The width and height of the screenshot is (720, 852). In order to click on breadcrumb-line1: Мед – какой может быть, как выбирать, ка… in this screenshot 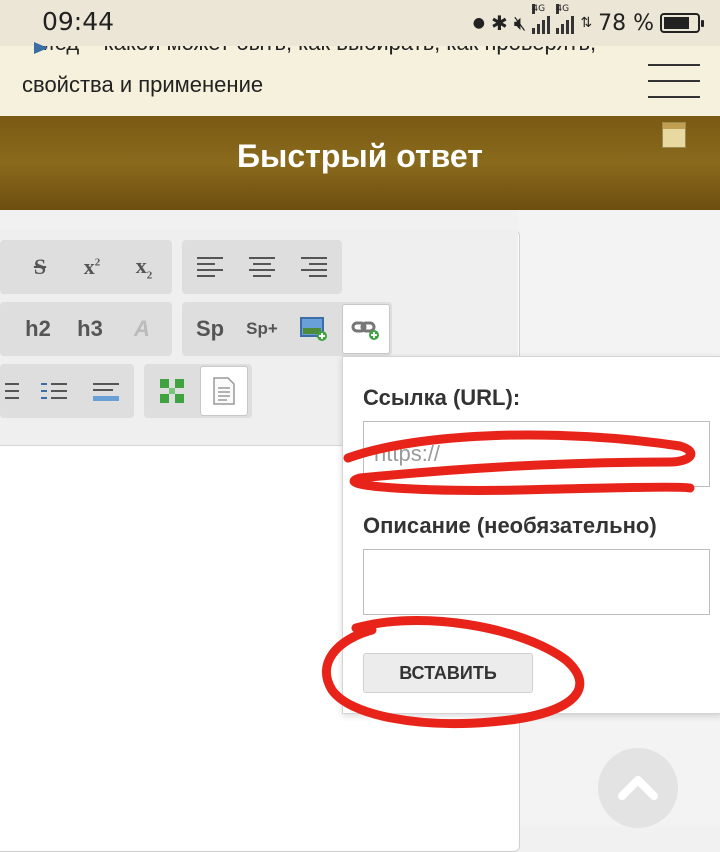, I will do `click(316, 51)`.